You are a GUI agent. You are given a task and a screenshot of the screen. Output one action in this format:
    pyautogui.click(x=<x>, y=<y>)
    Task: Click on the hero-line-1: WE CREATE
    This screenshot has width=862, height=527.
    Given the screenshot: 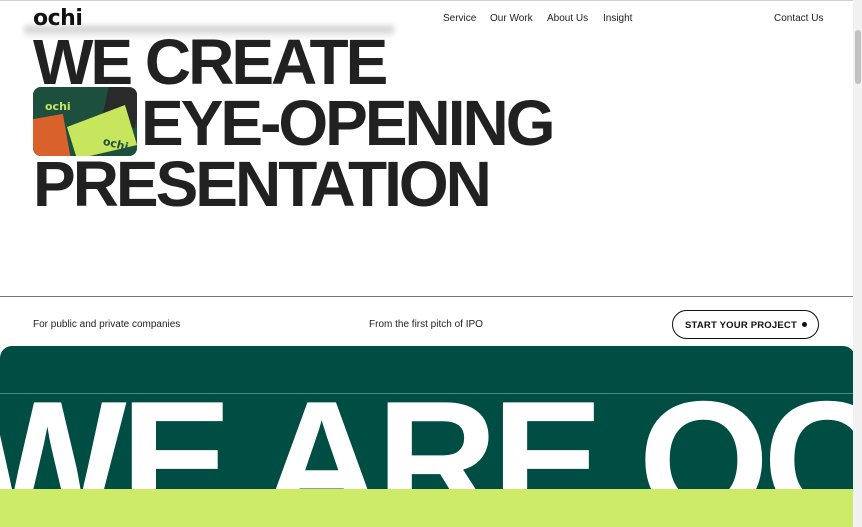 What is the action you would take?
    pyautogui.click(x=210, y=62)
    